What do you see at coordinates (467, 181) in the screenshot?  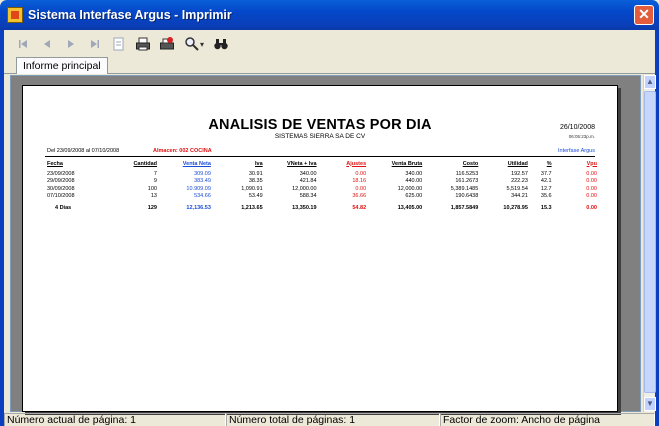 I see `cell: 161.2673` at bounding box center [467, 181].